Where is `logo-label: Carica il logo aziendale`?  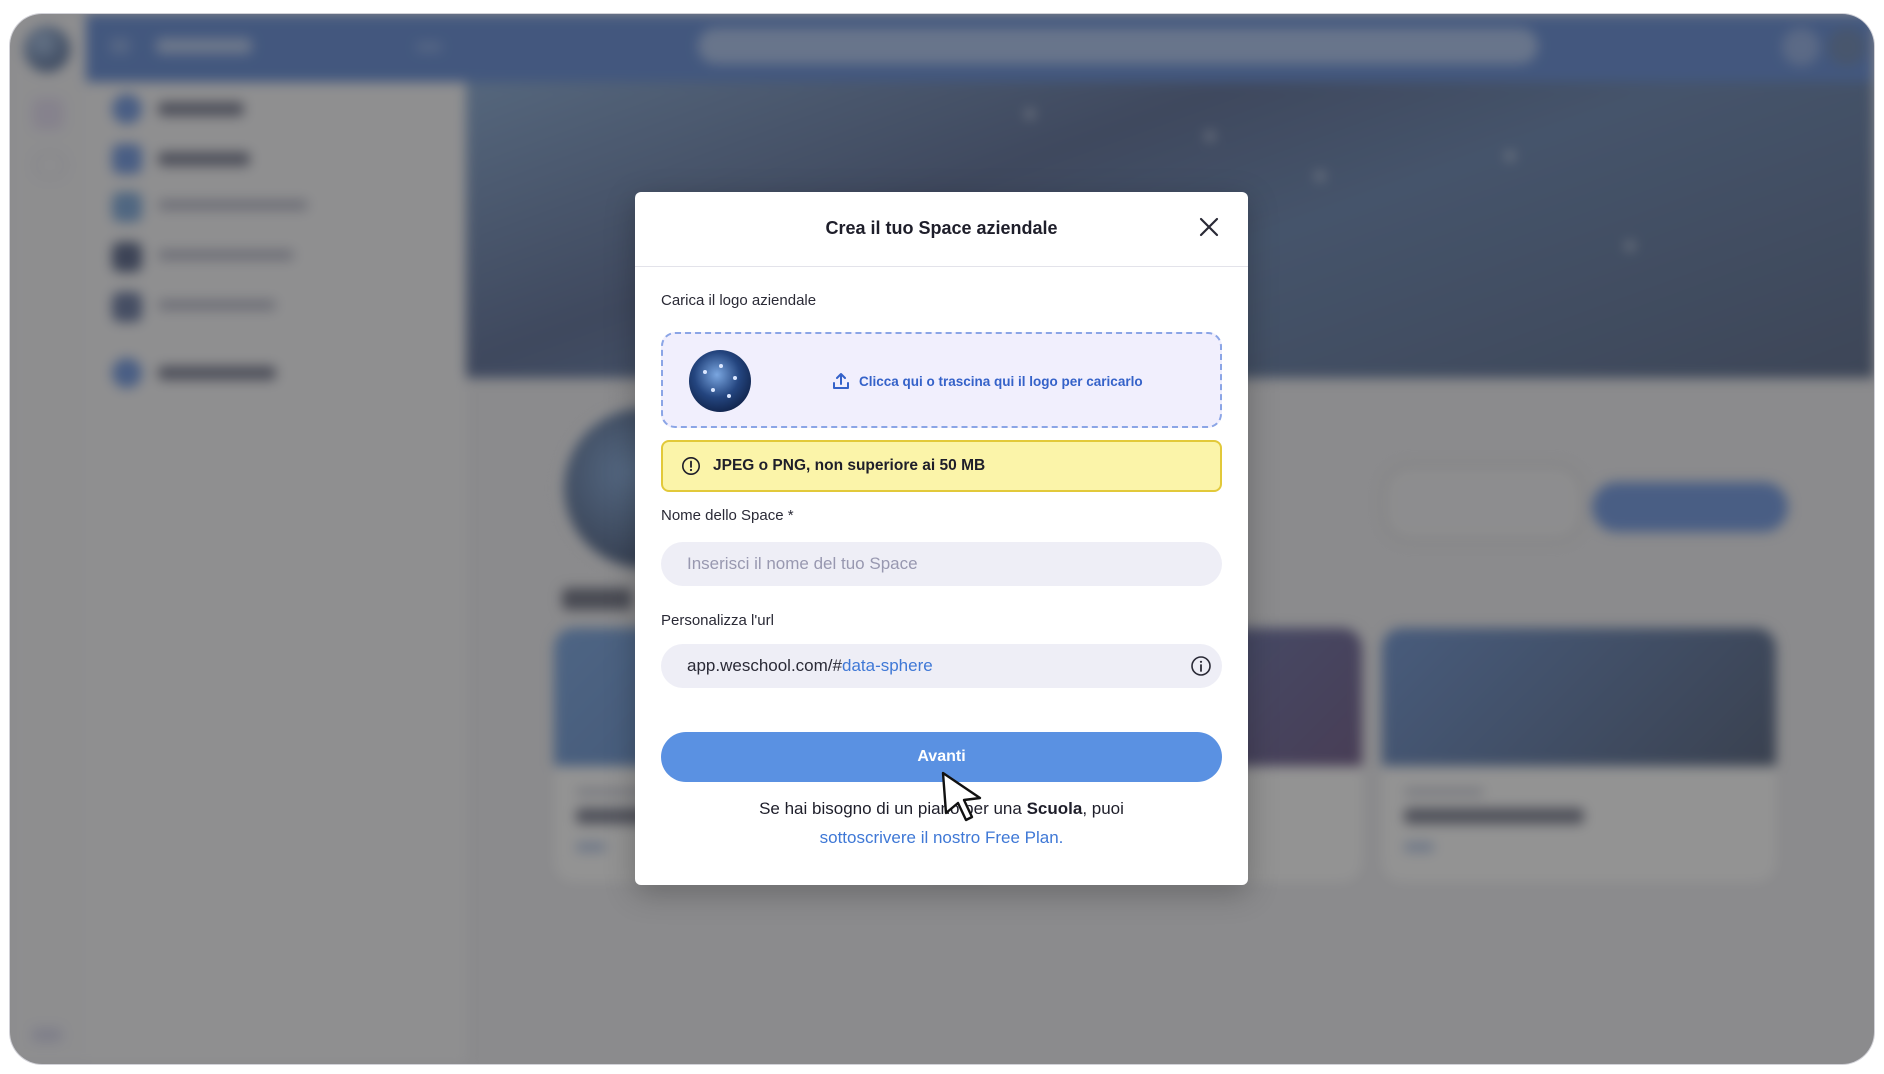
logo-label: Carica il logo aziendale is located at coordinates (739, 300).